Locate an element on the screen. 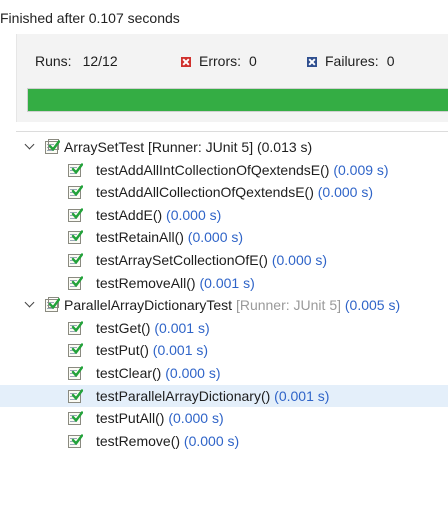 The image size is (448, 506). counters-bar: Runs: 12/12 Errors: 0 Failures: 0 is located at coordinates (232, 61).